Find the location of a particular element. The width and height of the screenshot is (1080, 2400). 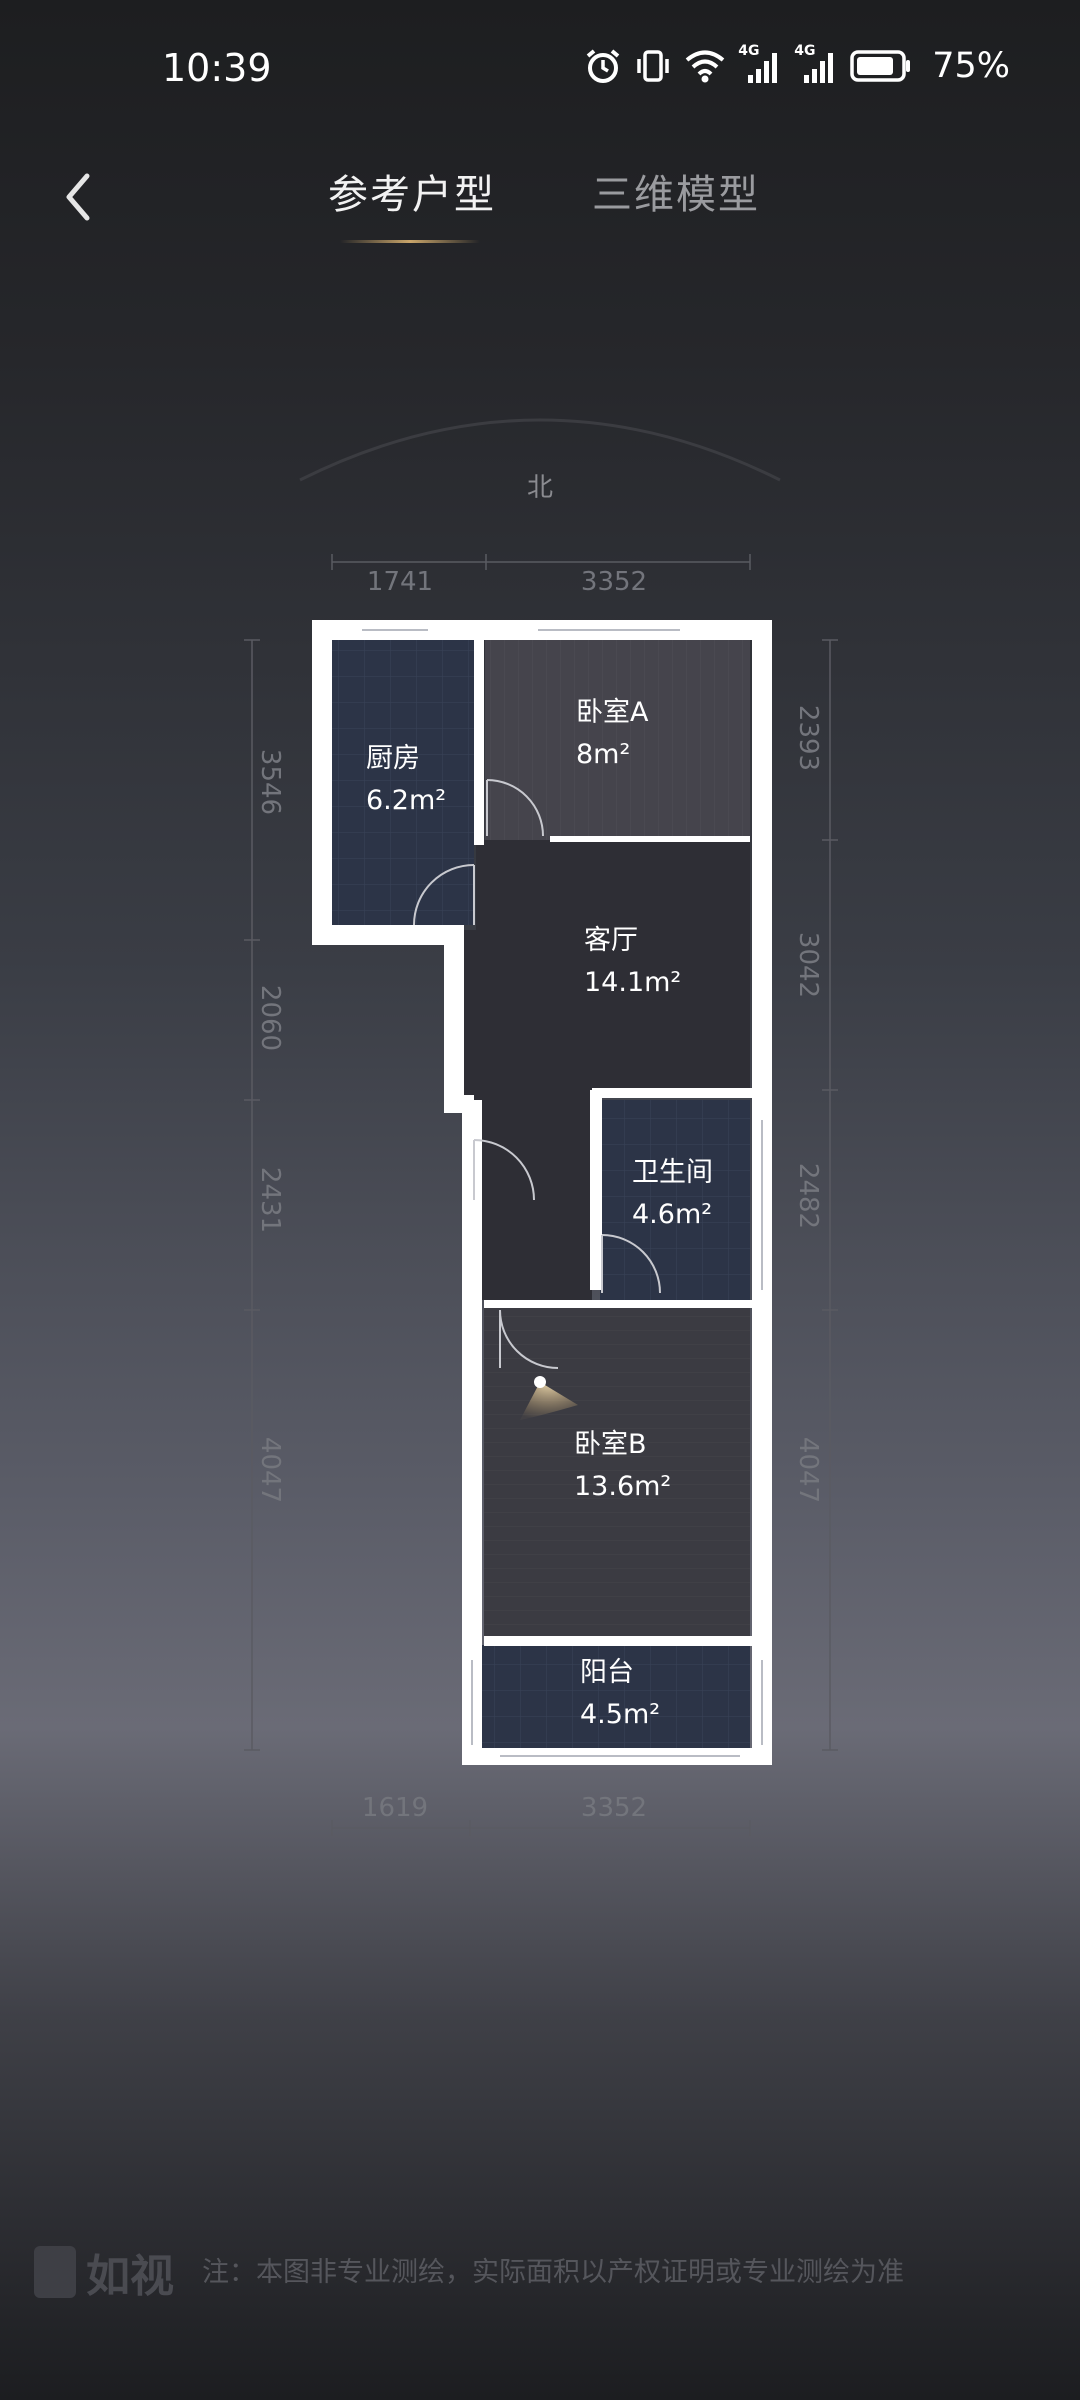

room-kitchen: 厨房 6.2m² is located at coordinates (406, 780).